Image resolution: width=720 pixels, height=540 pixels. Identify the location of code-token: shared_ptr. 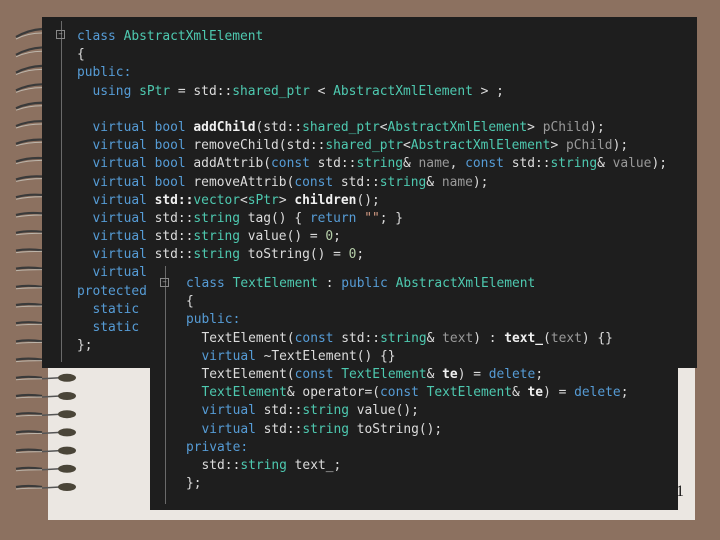
(364, 146).